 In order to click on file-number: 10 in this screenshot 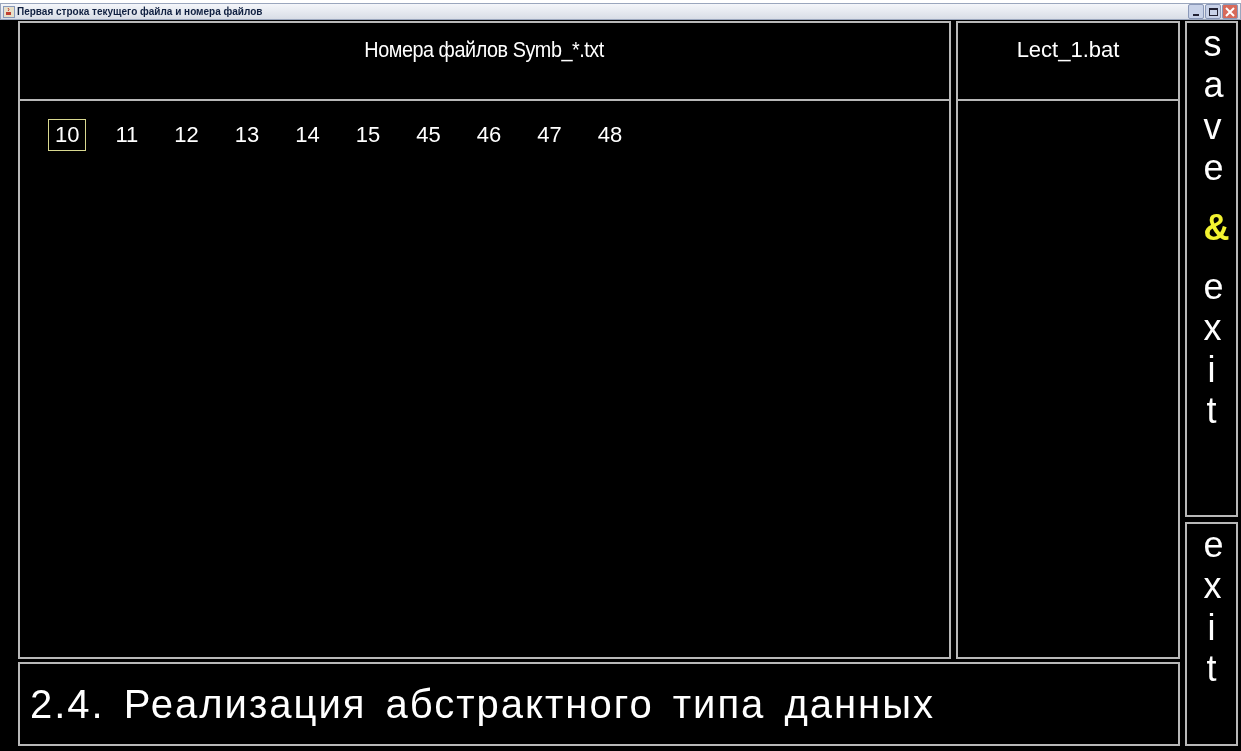, I will do `click(67, 135)`.